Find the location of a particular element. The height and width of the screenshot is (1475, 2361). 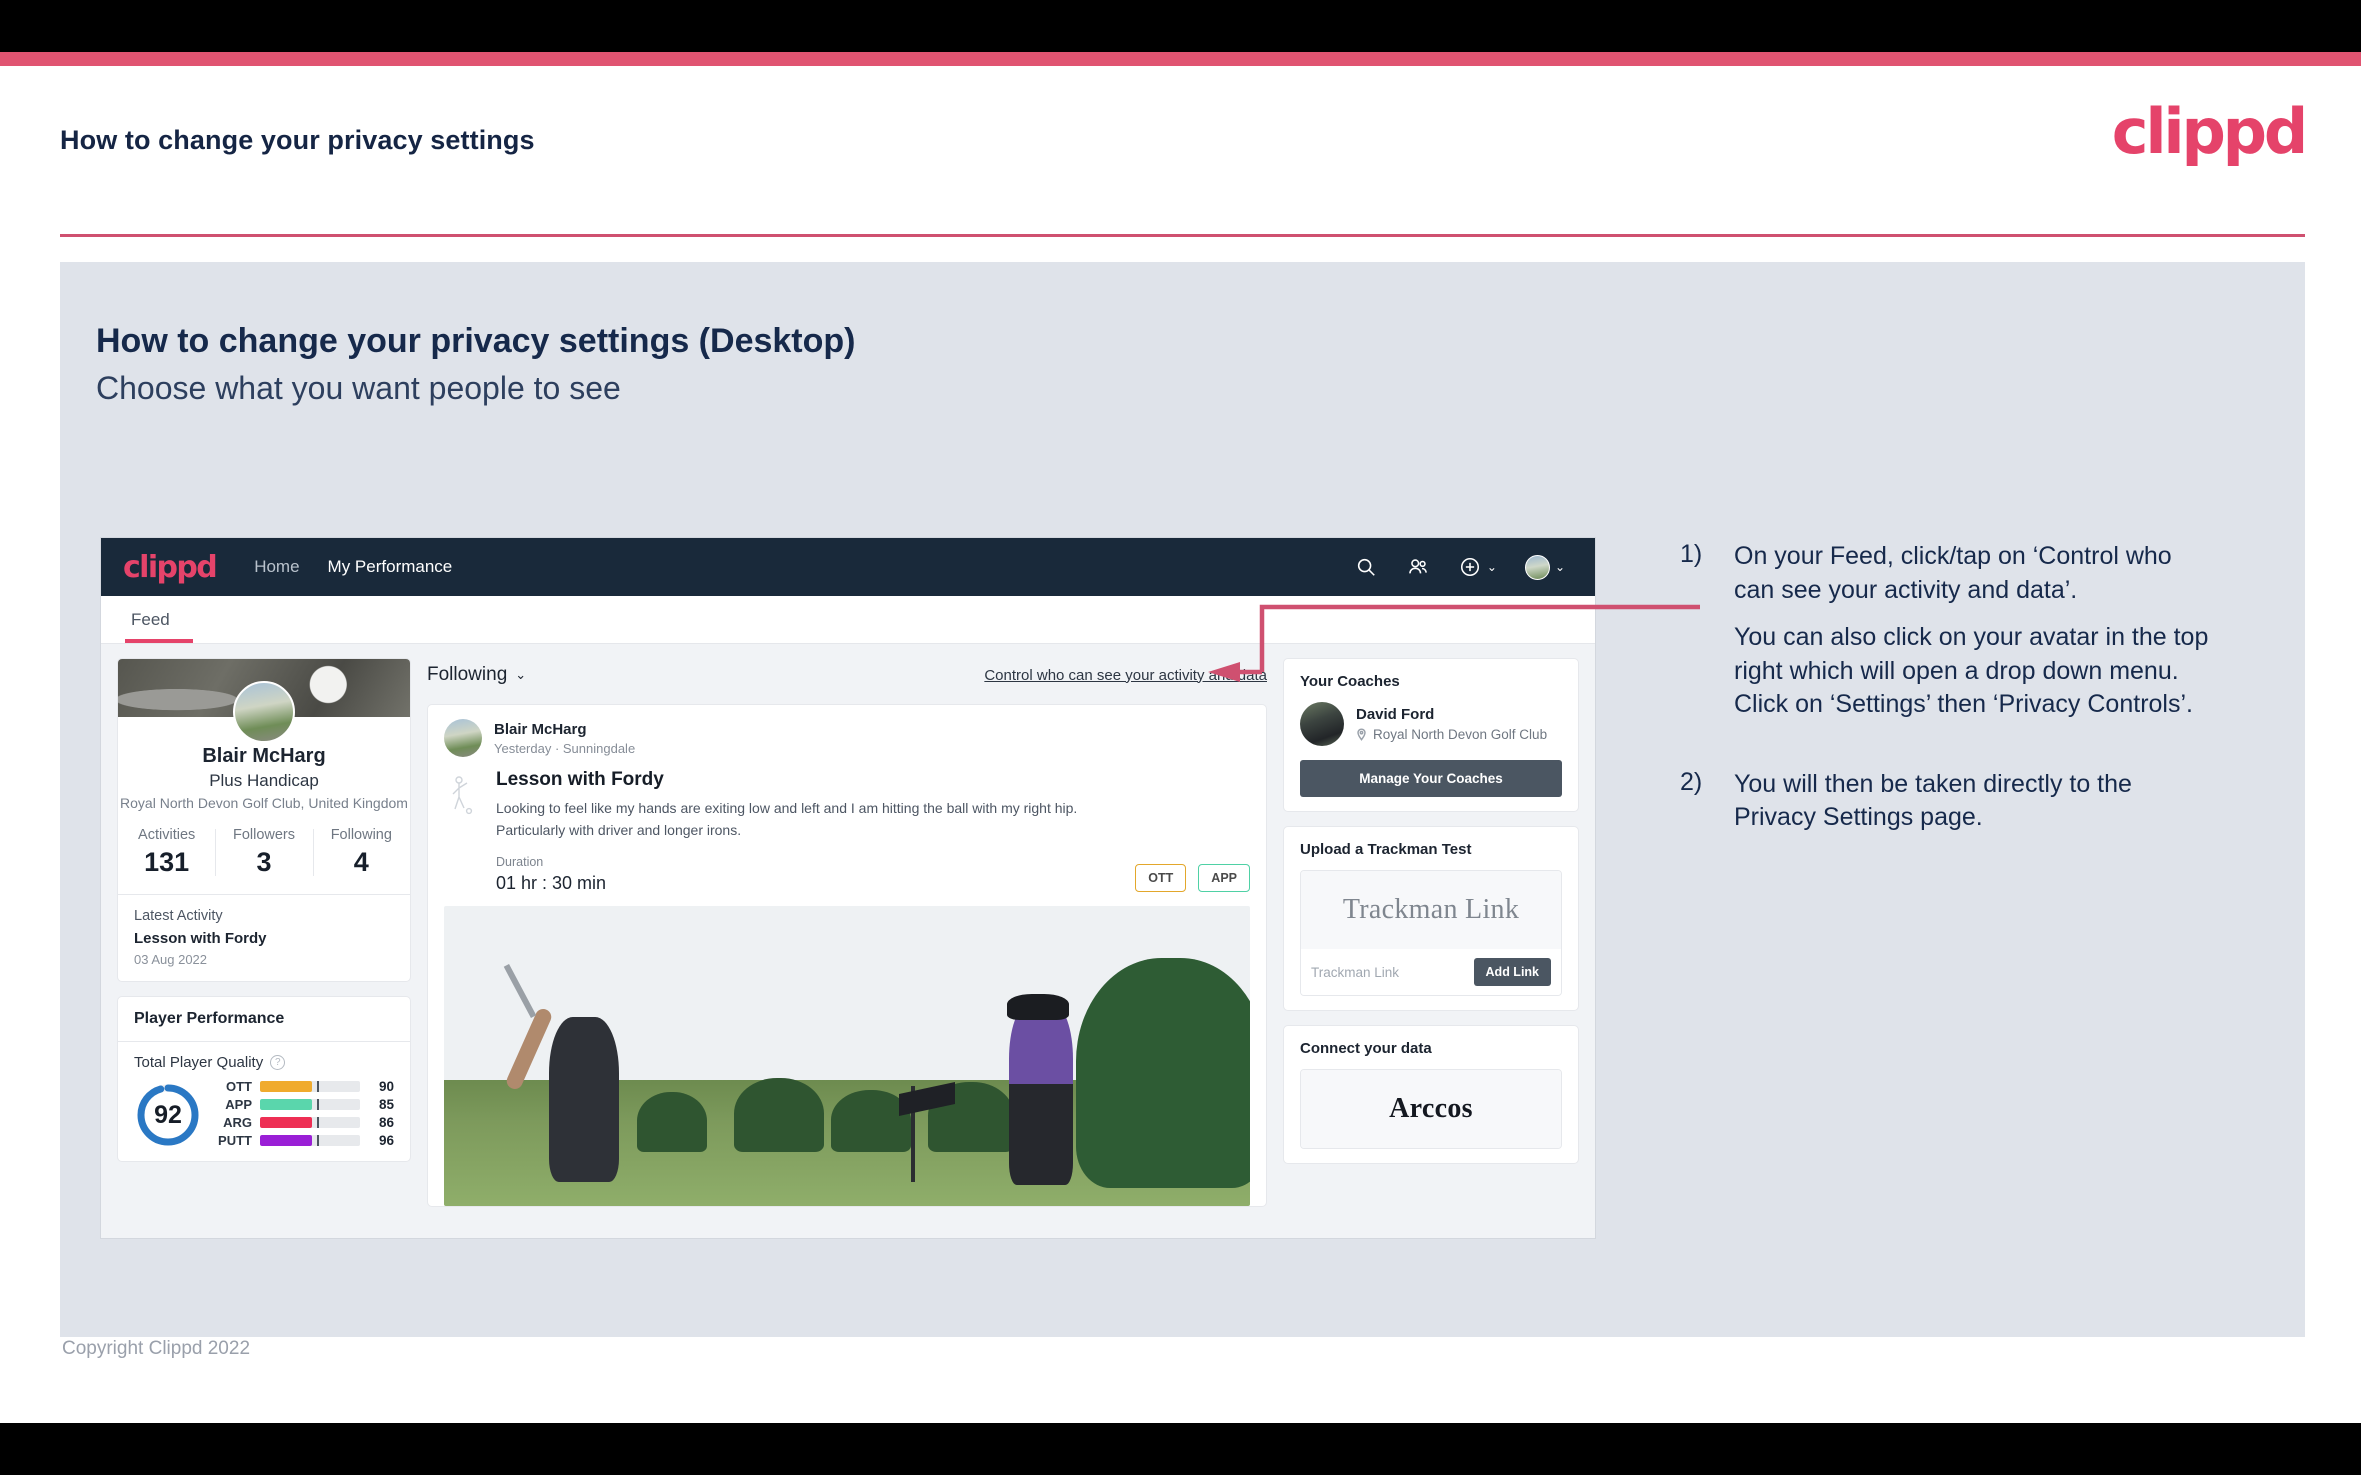

tag-app: APP is located at coordinates (1224, 878).